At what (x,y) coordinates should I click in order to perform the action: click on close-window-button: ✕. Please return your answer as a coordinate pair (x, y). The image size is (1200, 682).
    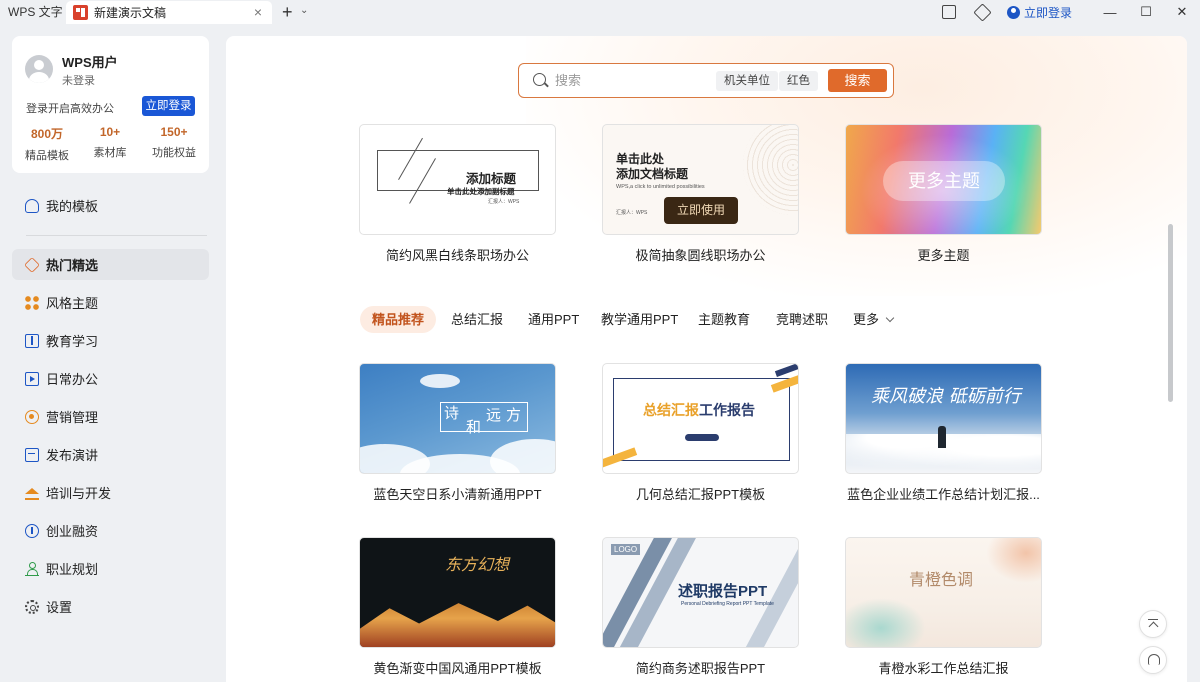
    Looking at the image, I should click on (1182, 12).